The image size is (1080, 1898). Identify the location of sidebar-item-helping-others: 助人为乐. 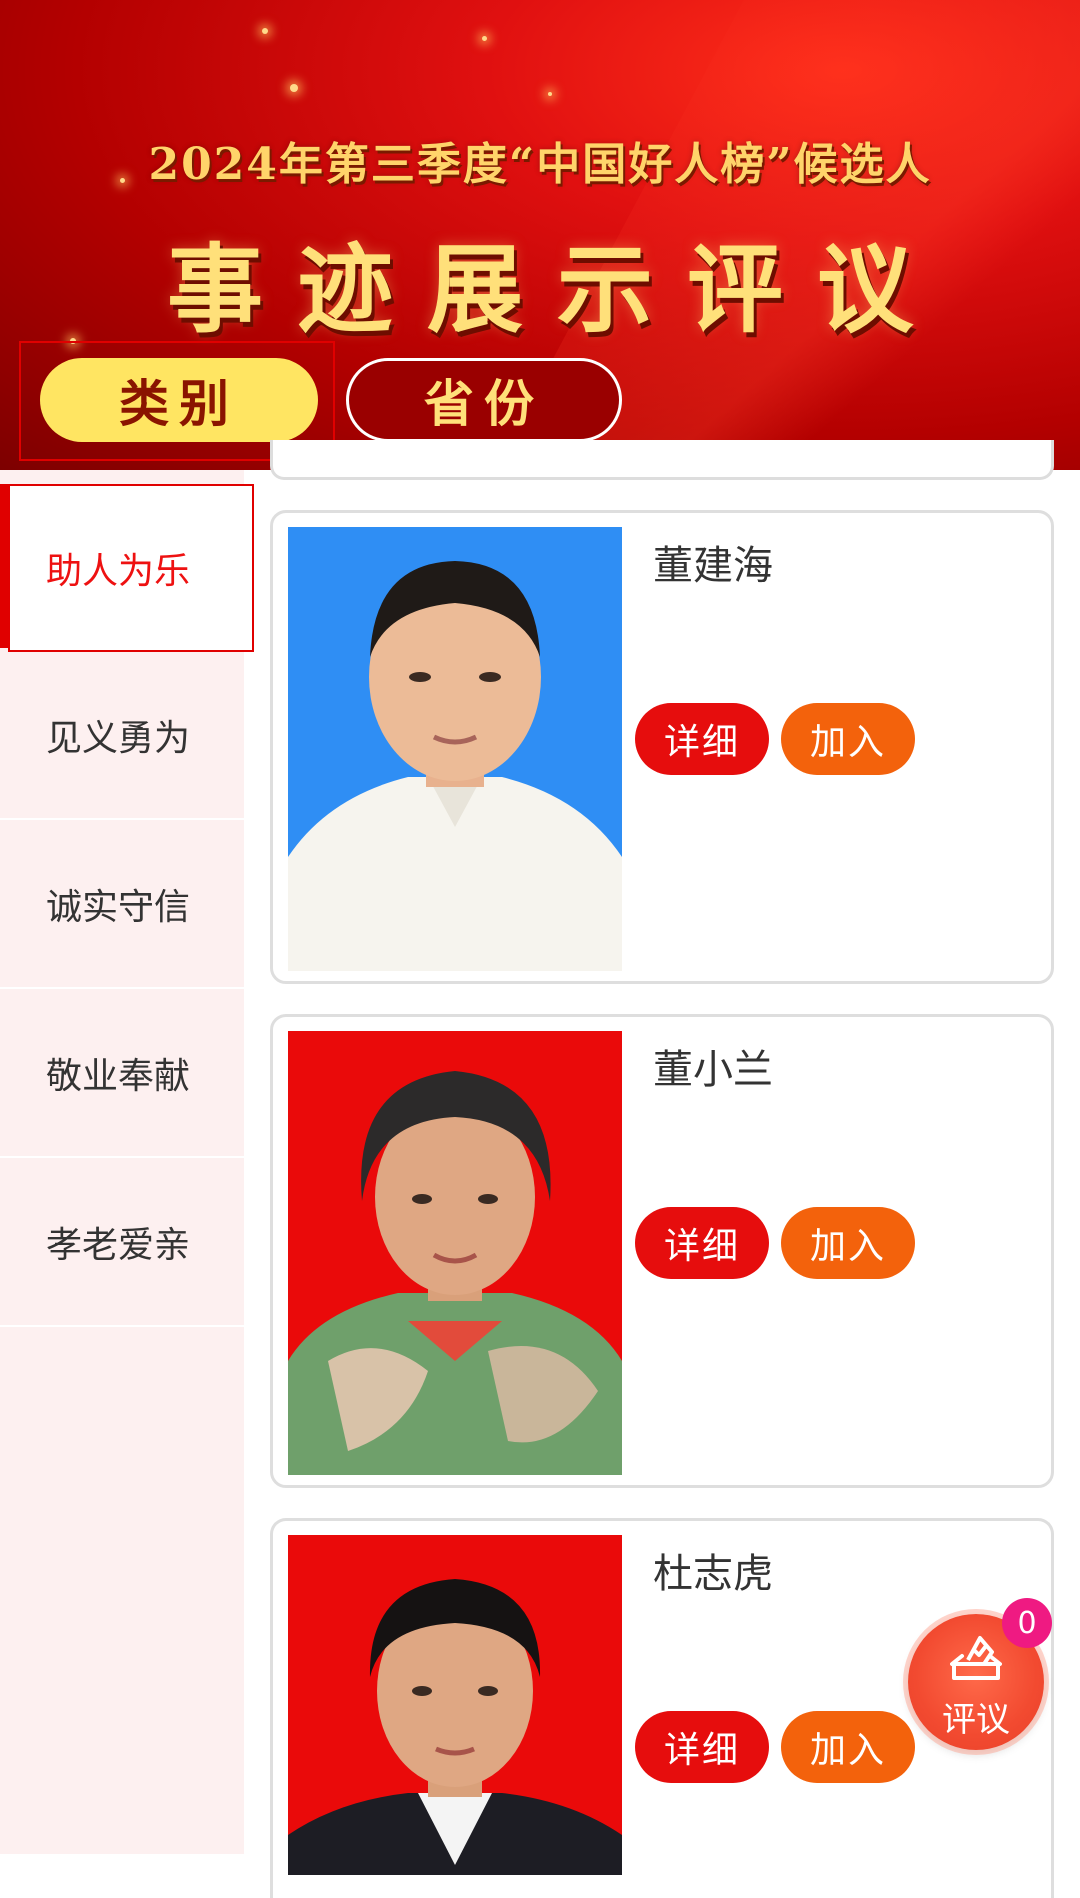
(131, 568).